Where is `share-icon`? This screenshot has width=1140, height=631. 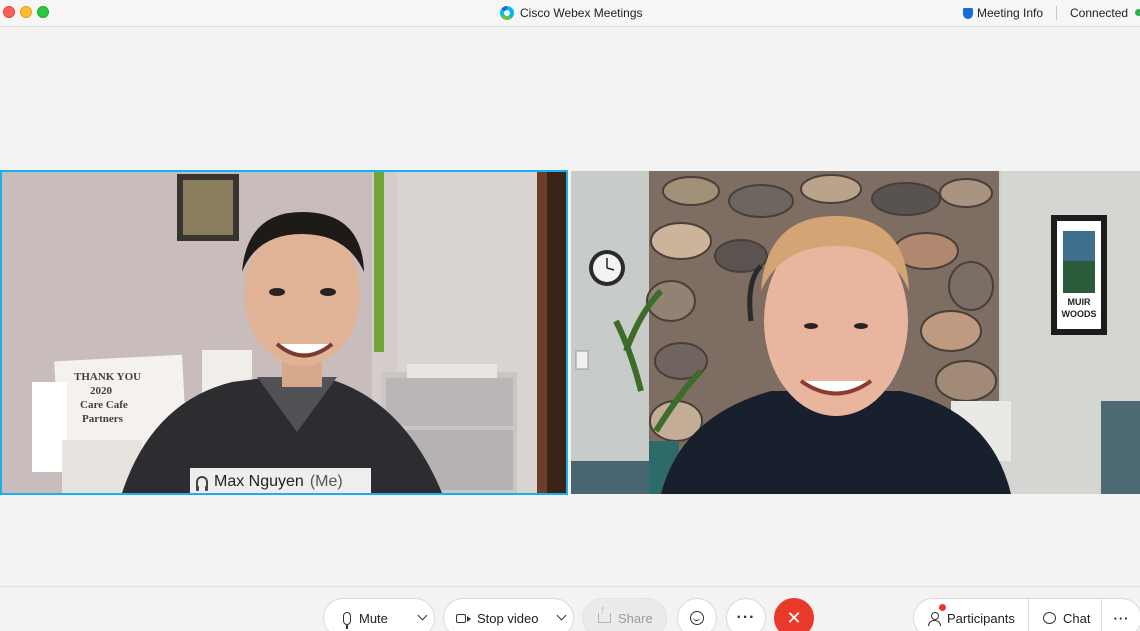 share-icon is located at coordinates (604, 613).